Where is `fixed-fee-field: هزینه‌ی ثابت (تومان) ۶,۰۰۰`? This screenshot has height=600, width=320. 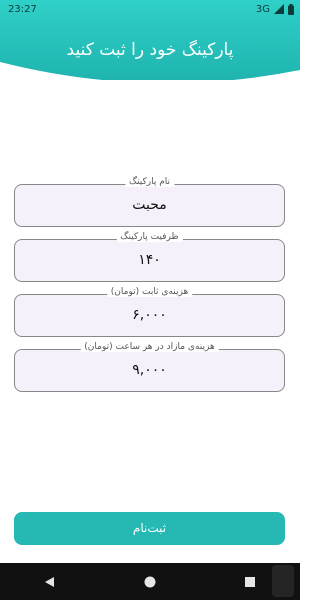
fixed-fee-field: هزینه‌ی ثابت (تومان) ۶,۰۰۰ is located at coordinates (149, 312).